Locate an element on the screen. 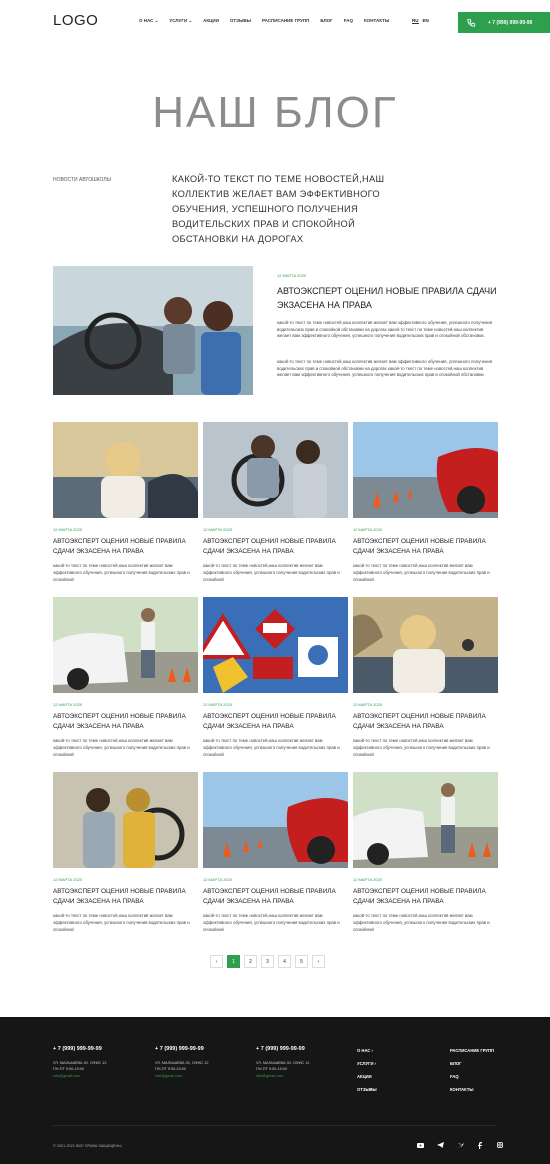 This screenshot has width=550, height=1164. footer-divider is located at coordinates (275, 1125).